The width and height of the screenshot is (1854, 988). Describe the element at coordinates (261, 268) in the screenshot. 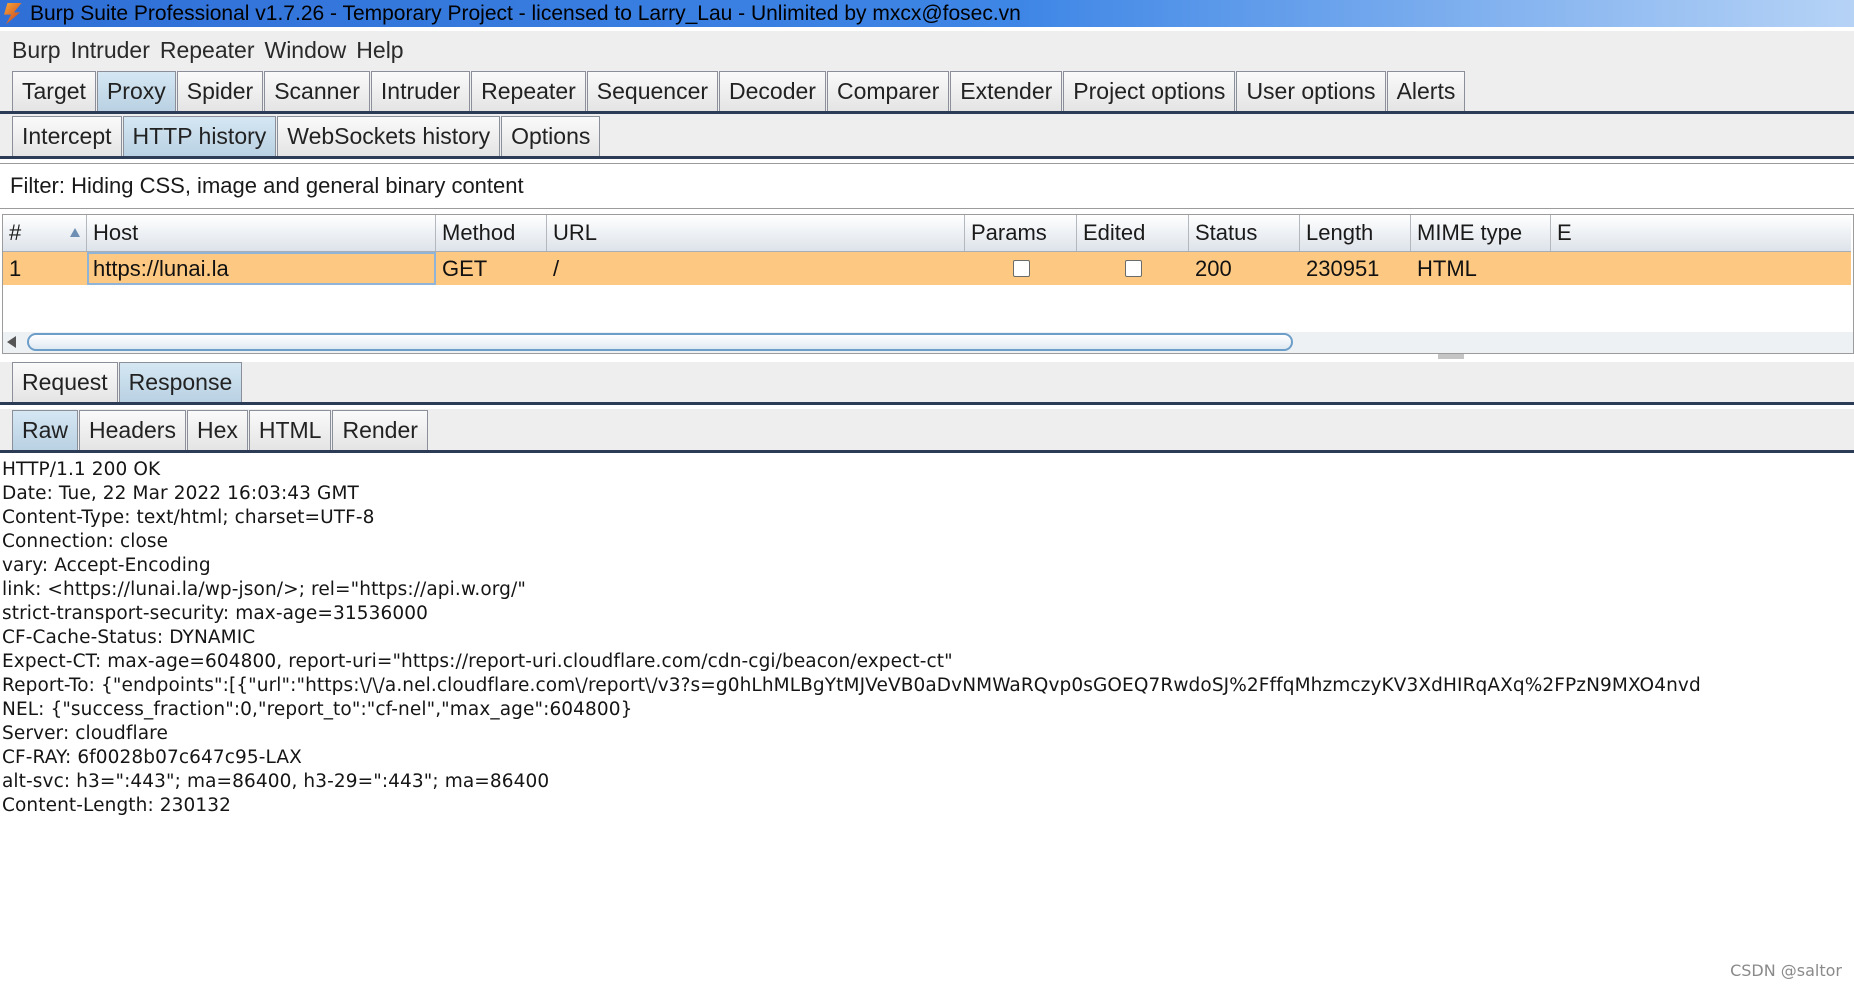

I see `cell-host: https://lunai.la` at that location.